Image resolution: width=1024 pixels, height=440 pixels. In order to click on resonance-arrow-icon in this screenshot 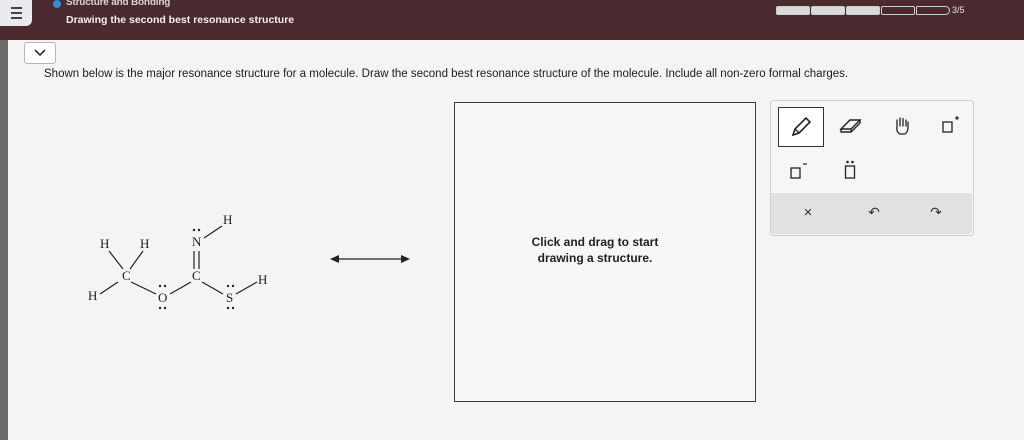, I will do `click(370, 259)`.